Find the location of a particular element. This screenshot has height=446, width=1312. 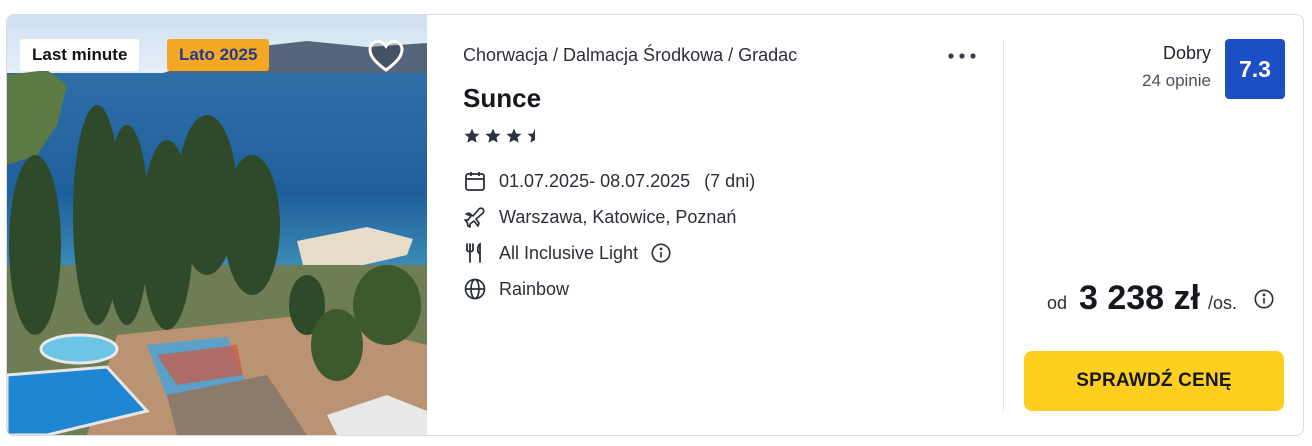

operator-row: Rainbow is located at coordinates (516, 289).